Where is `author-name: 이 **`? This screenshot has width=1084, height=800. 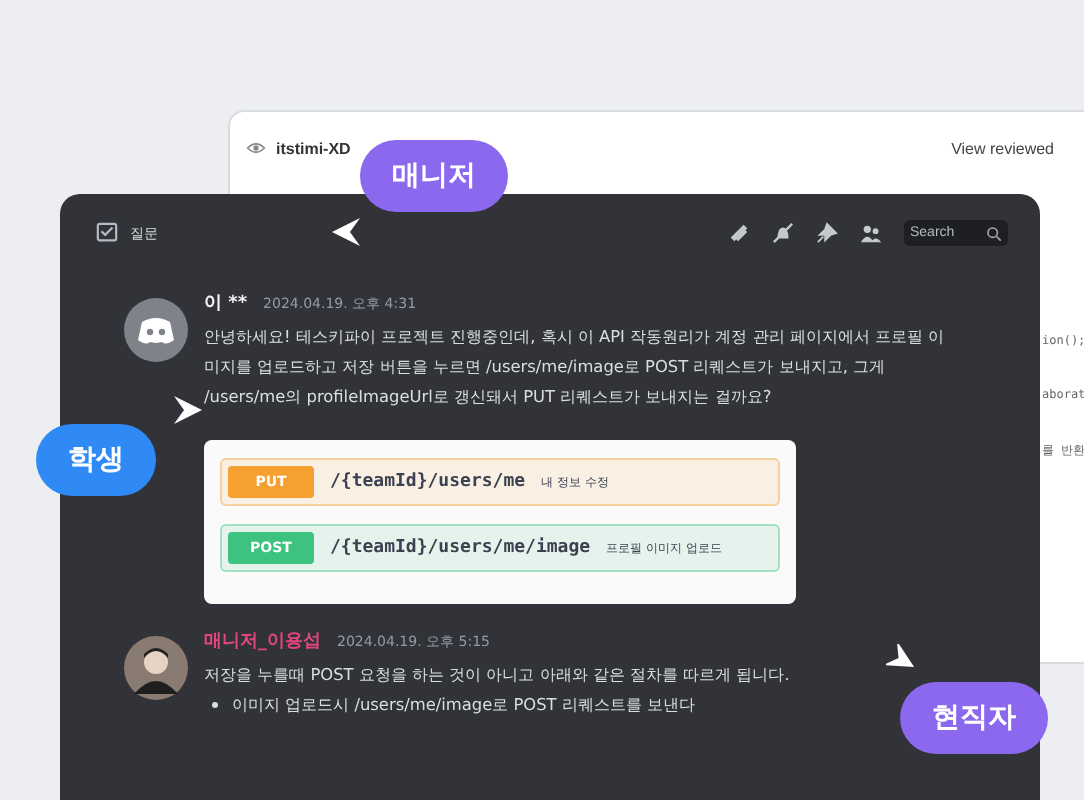 author-name: 이 ** is located at coordinates (226, 304).